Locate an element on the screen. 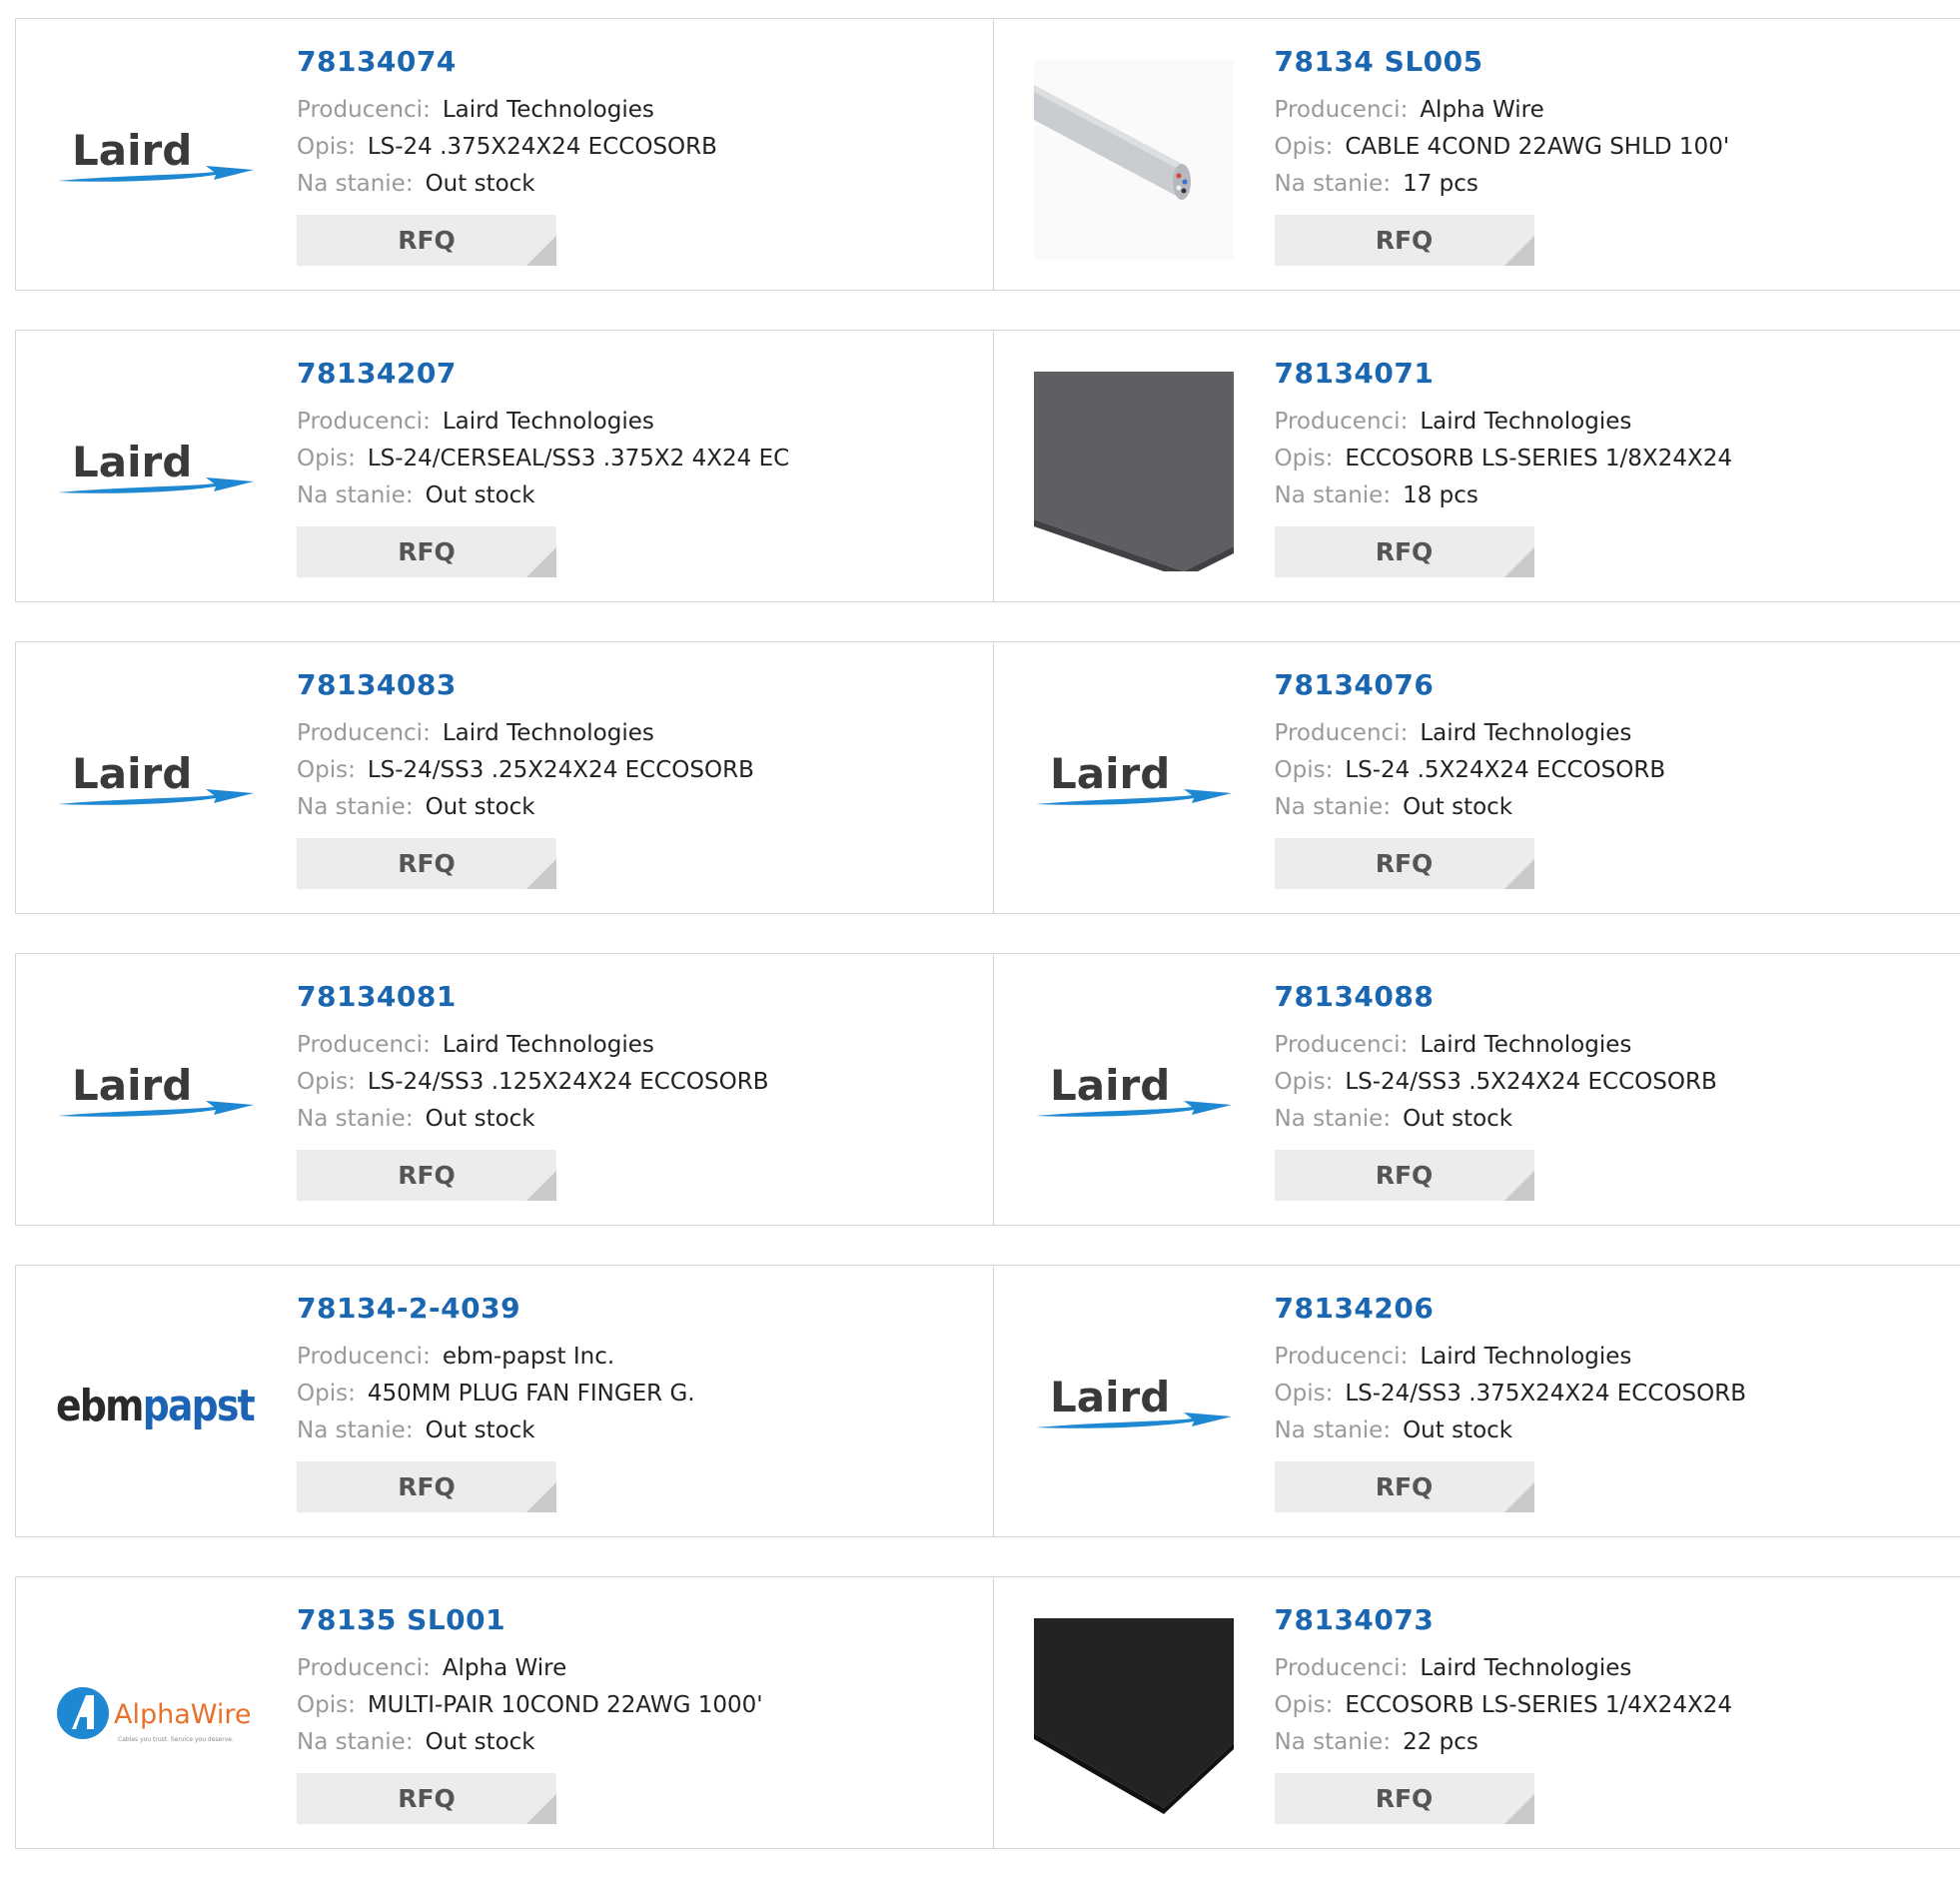  description-line: Opis:CABLE 4COND 22AWG SHLD 100' is located at coordinates (1502, 147).